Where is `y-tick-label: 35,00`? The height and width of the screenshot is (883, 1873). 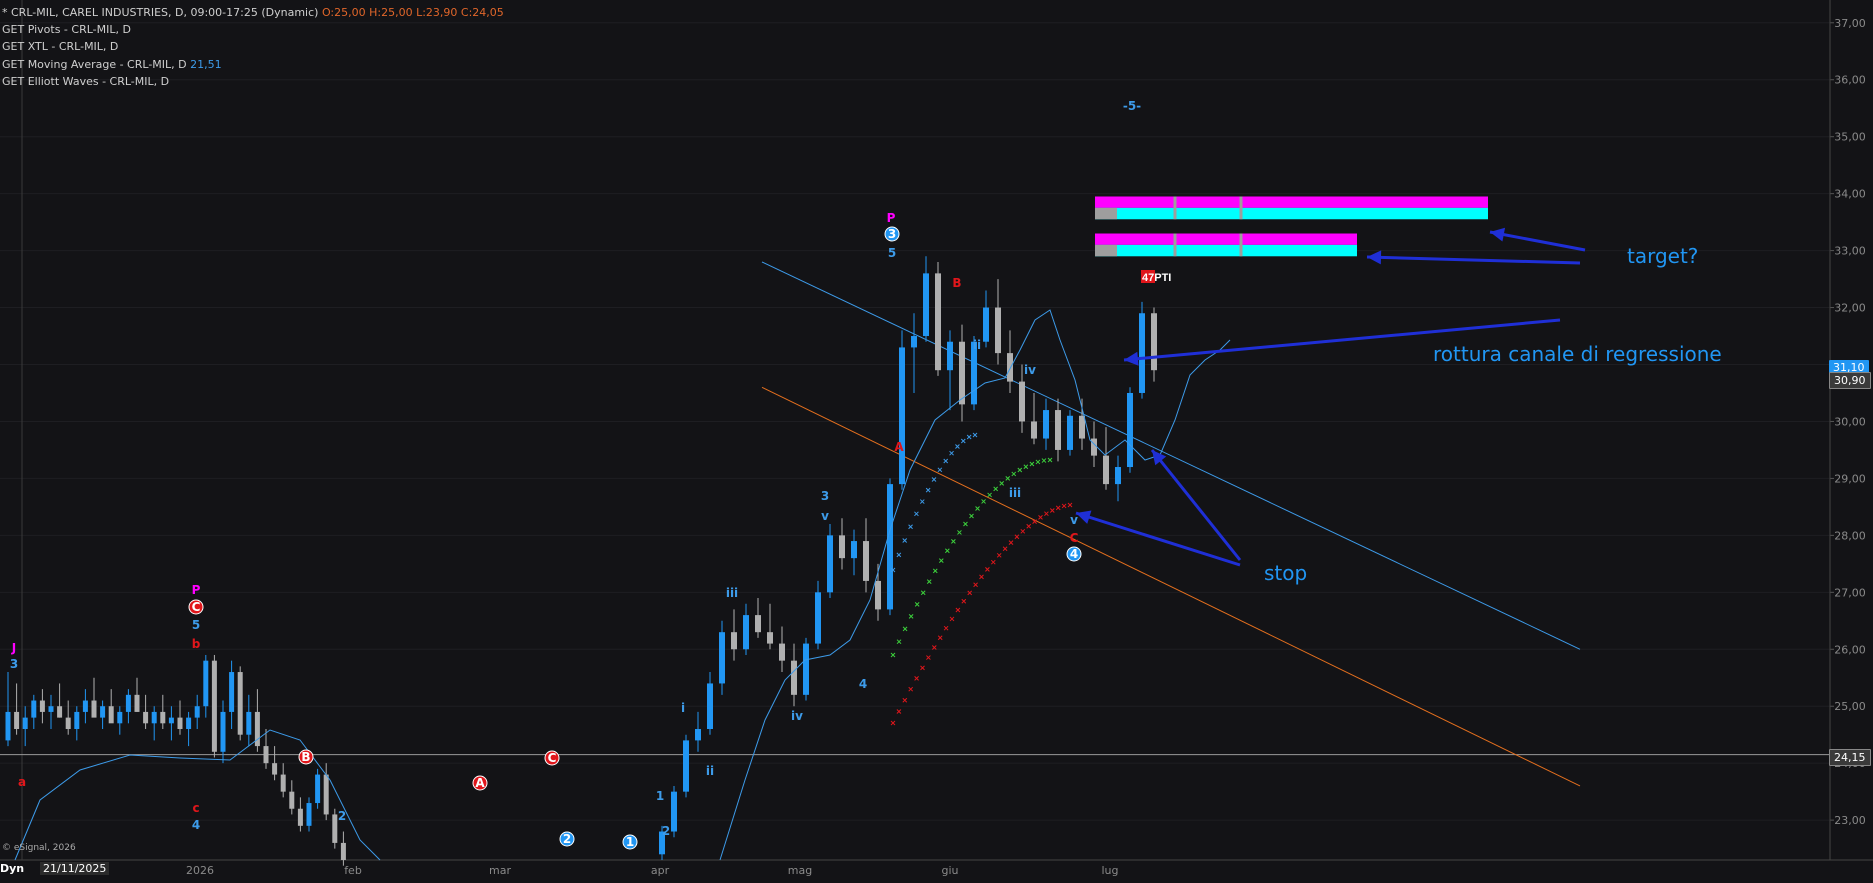 y-tick-label: 35,00 is located at coordinates (1850, 137).